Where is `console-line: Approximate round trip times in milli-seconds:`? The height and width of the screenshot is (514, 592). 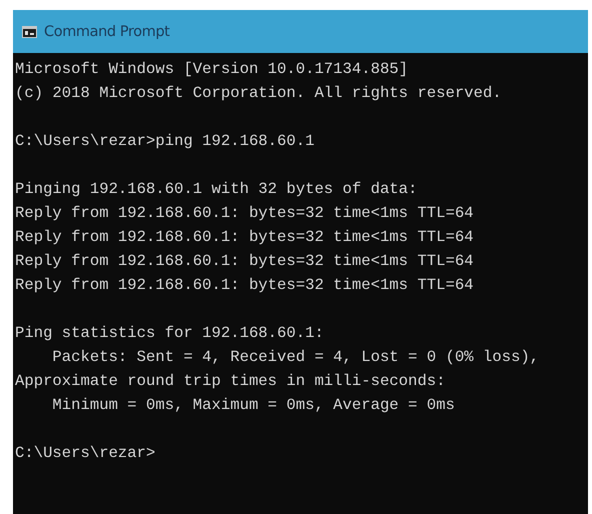 console-line: Approximate round trip times in milli-seconds: is located at coordinates (230, 381).